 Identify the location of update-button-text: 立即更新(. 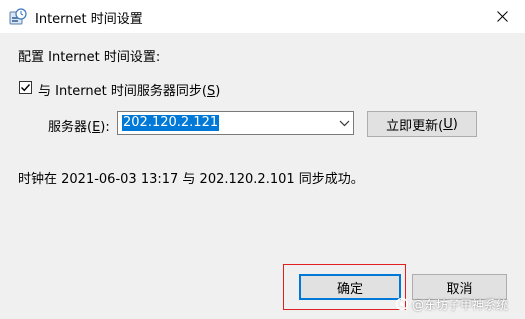
(415, 126).